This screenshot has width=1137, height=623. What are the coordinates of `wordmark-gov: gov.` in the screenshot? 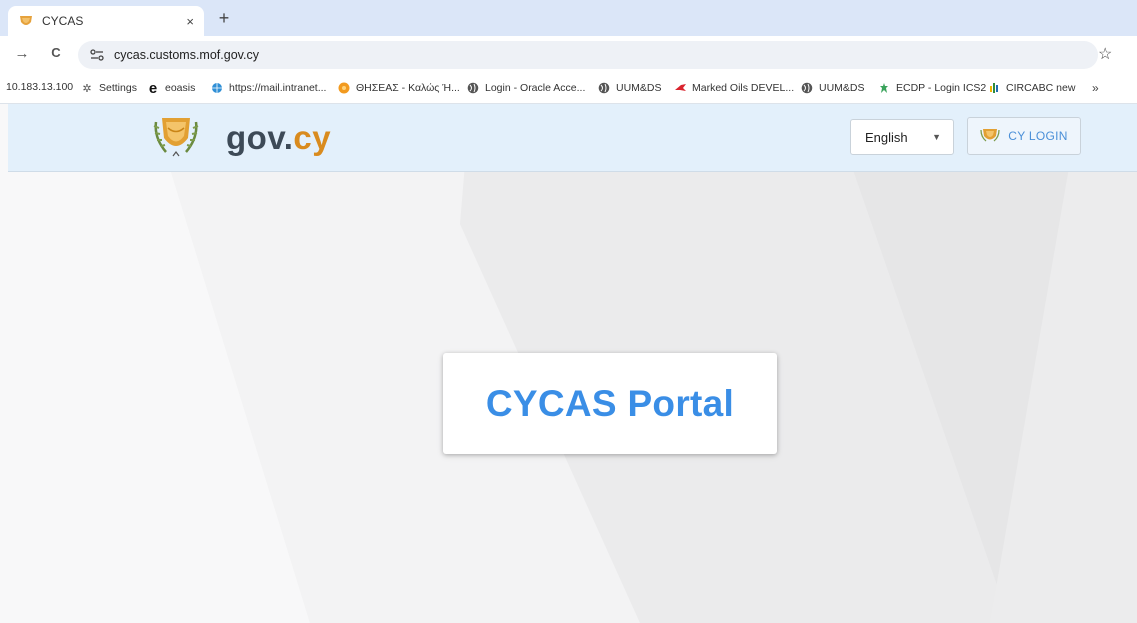 It's located at (260, 137).